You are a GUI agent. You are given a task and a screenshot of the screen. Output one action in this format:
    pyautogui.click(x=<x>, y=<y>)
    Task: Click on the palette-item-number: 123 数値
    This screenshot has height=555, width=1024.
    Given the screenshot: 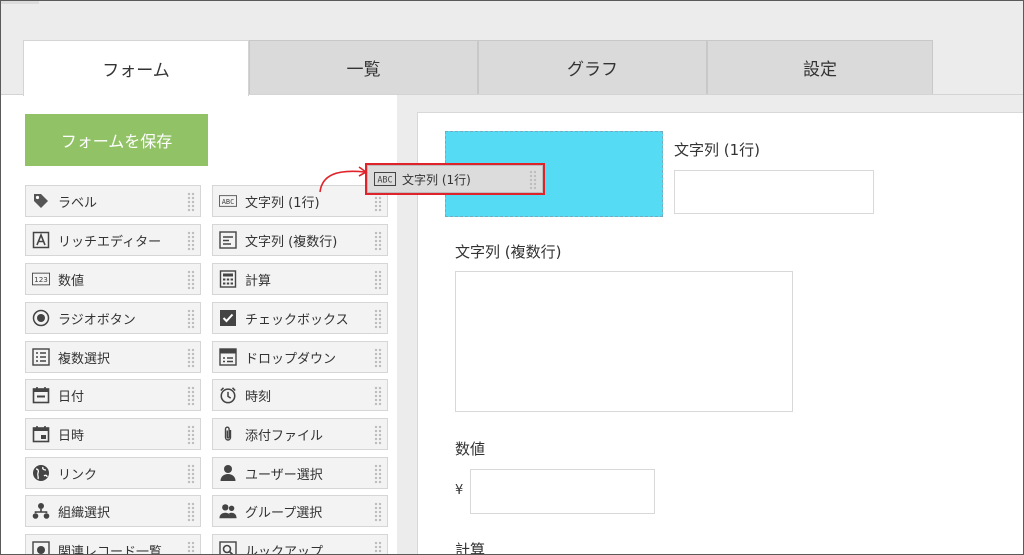 What is the action you would take?
    pyautogui.click(x=113, y=279)
    